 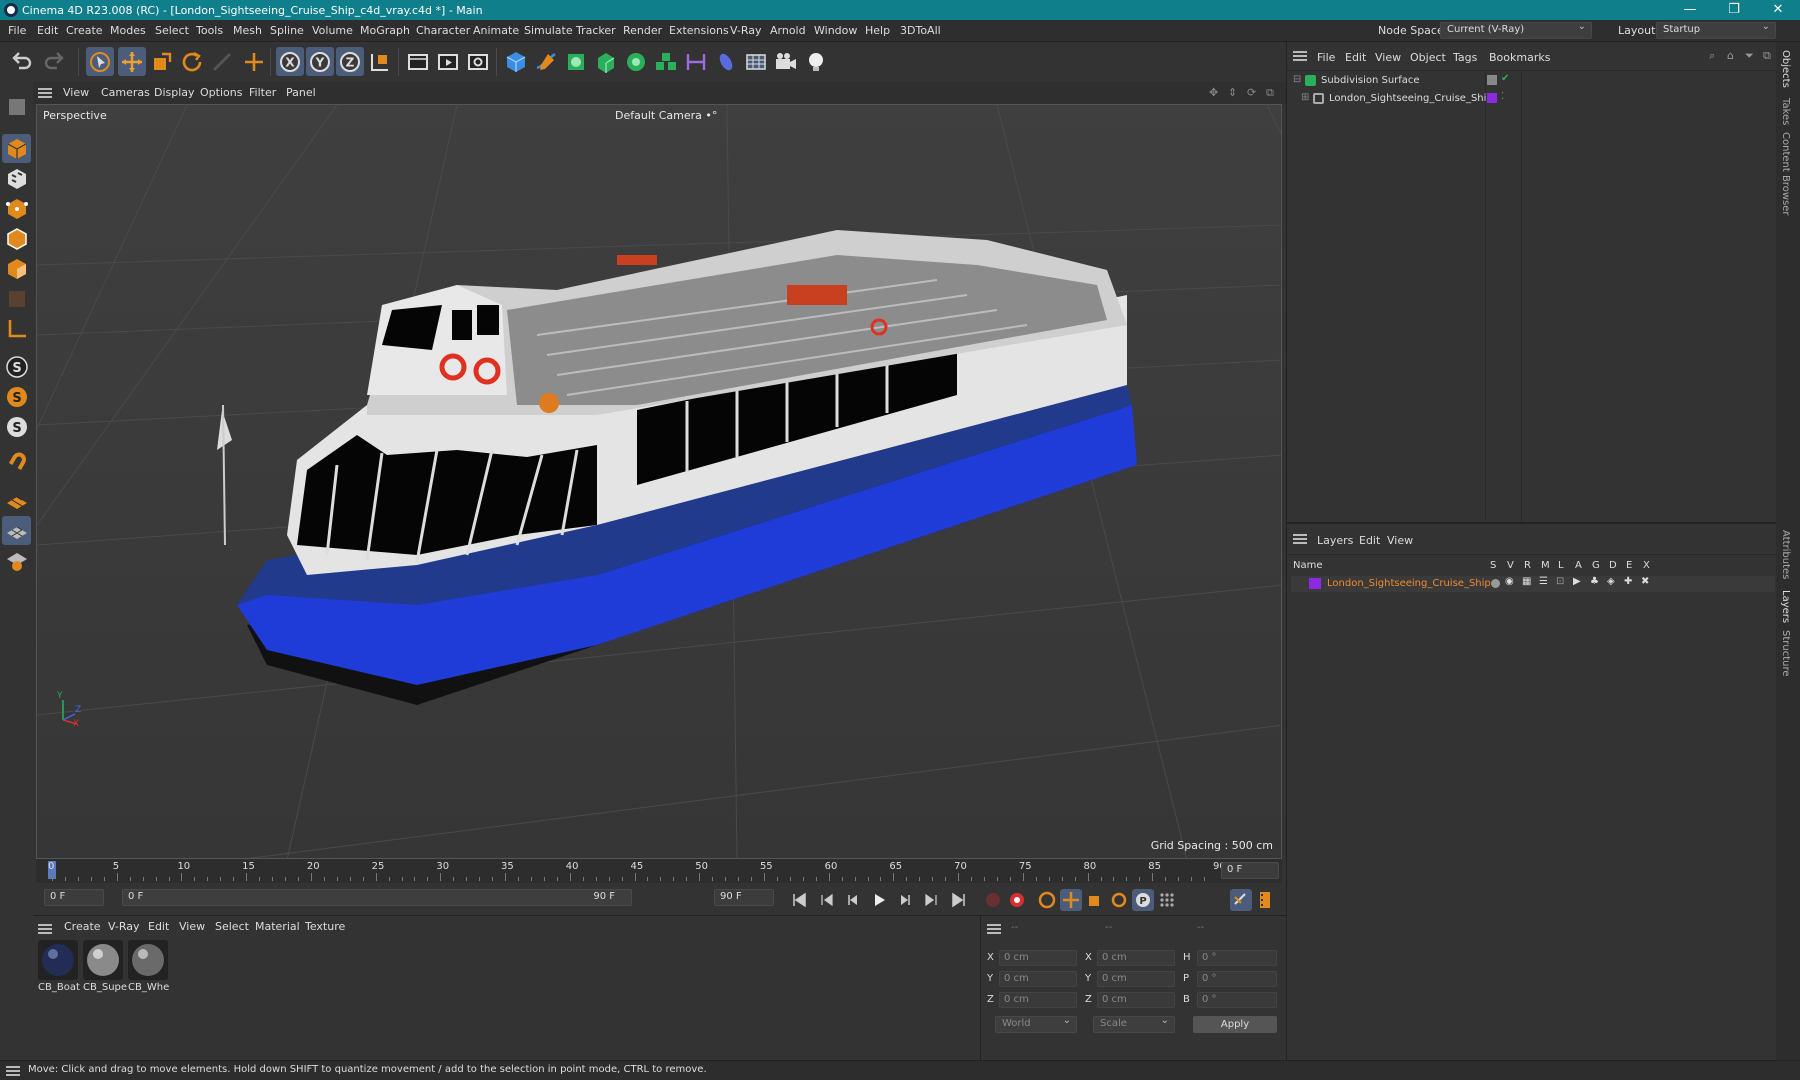 What do you see at coordinates (1326, 57) in the screenshot?
I see `object-menu-file: File` at bounding box center [1326, 57].